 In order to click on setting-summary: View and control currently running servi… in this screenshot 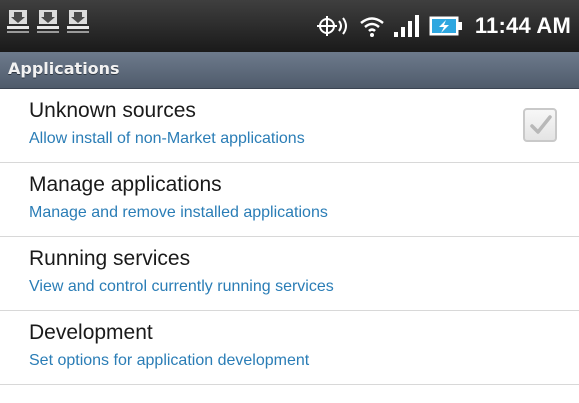, I will do `click(181, 286)`.